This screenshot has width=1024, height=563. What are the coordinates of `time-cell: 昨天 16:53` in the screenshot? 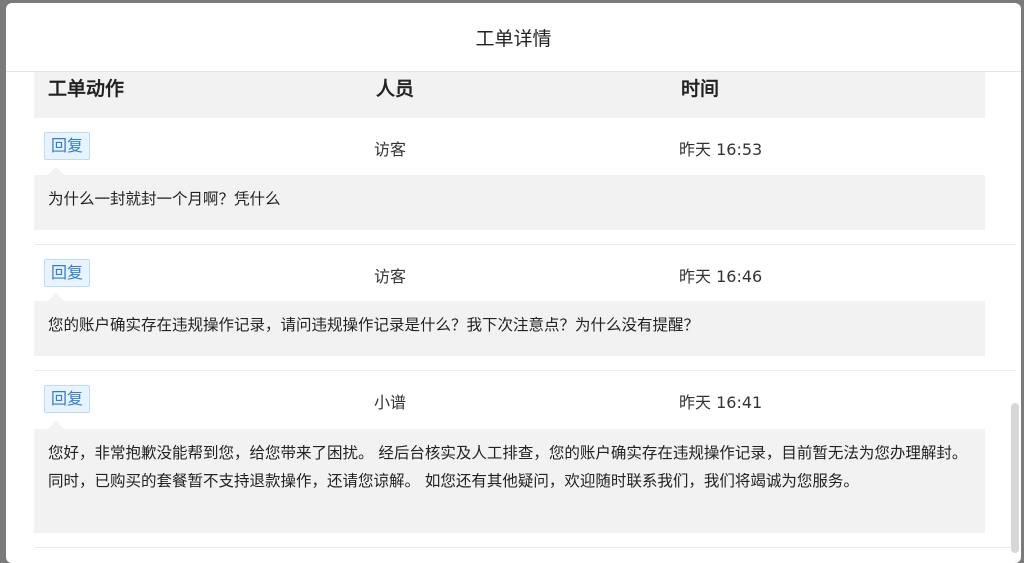 It's located at (721, 149).